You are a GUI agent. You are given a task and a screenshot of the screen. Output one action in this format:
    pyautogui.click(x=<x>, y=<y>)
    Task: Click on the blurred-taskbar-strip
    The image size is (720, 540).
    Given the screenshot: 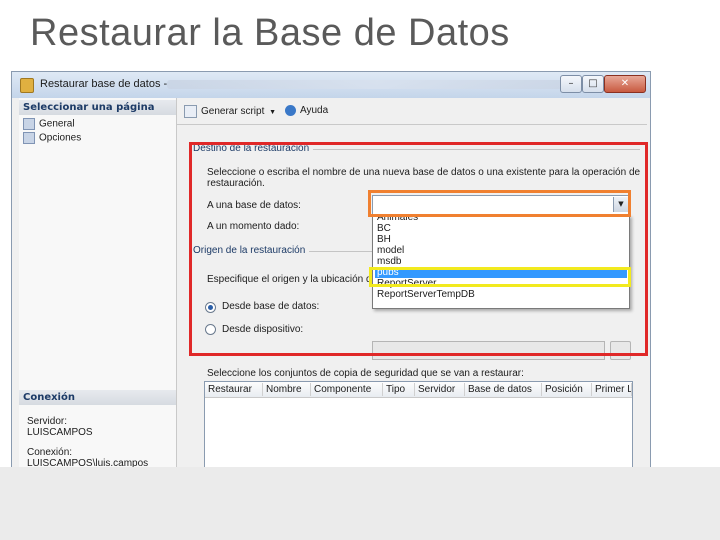 What is the action you would take?
    pyautogui.click(x=377, y=84)
    